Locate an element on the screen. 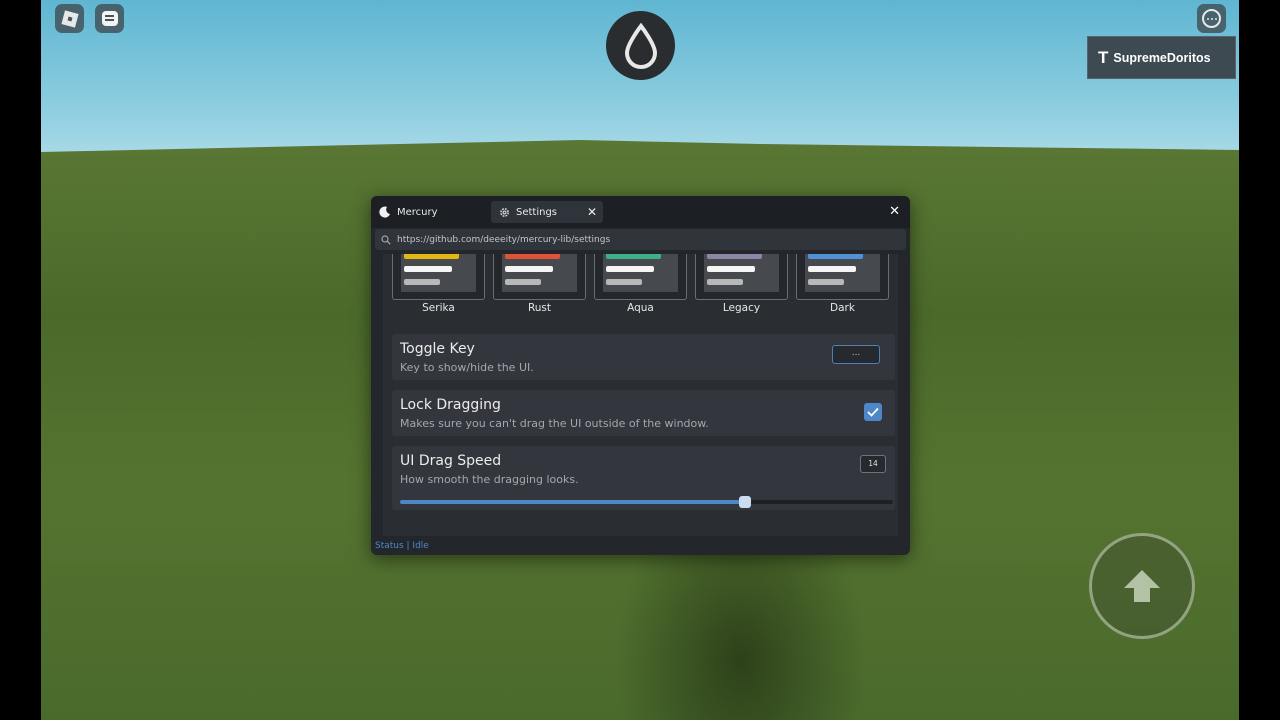 The height and width of the screenshot is (720, 1280). water-drop-icon is located at coordinates (640, 45).